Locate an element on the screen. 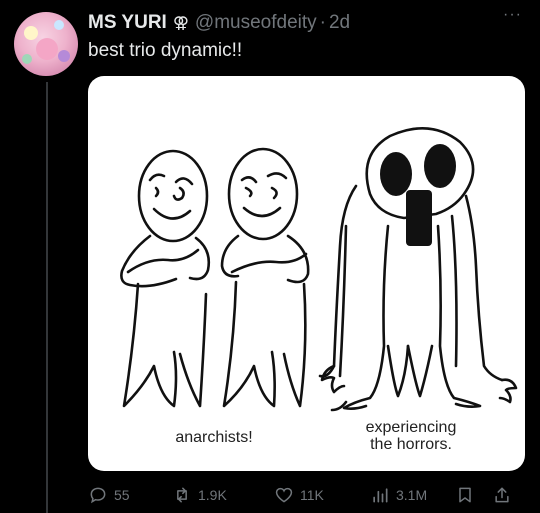  caption-anarchists: anarchists! is located at coordinates (214, 437).